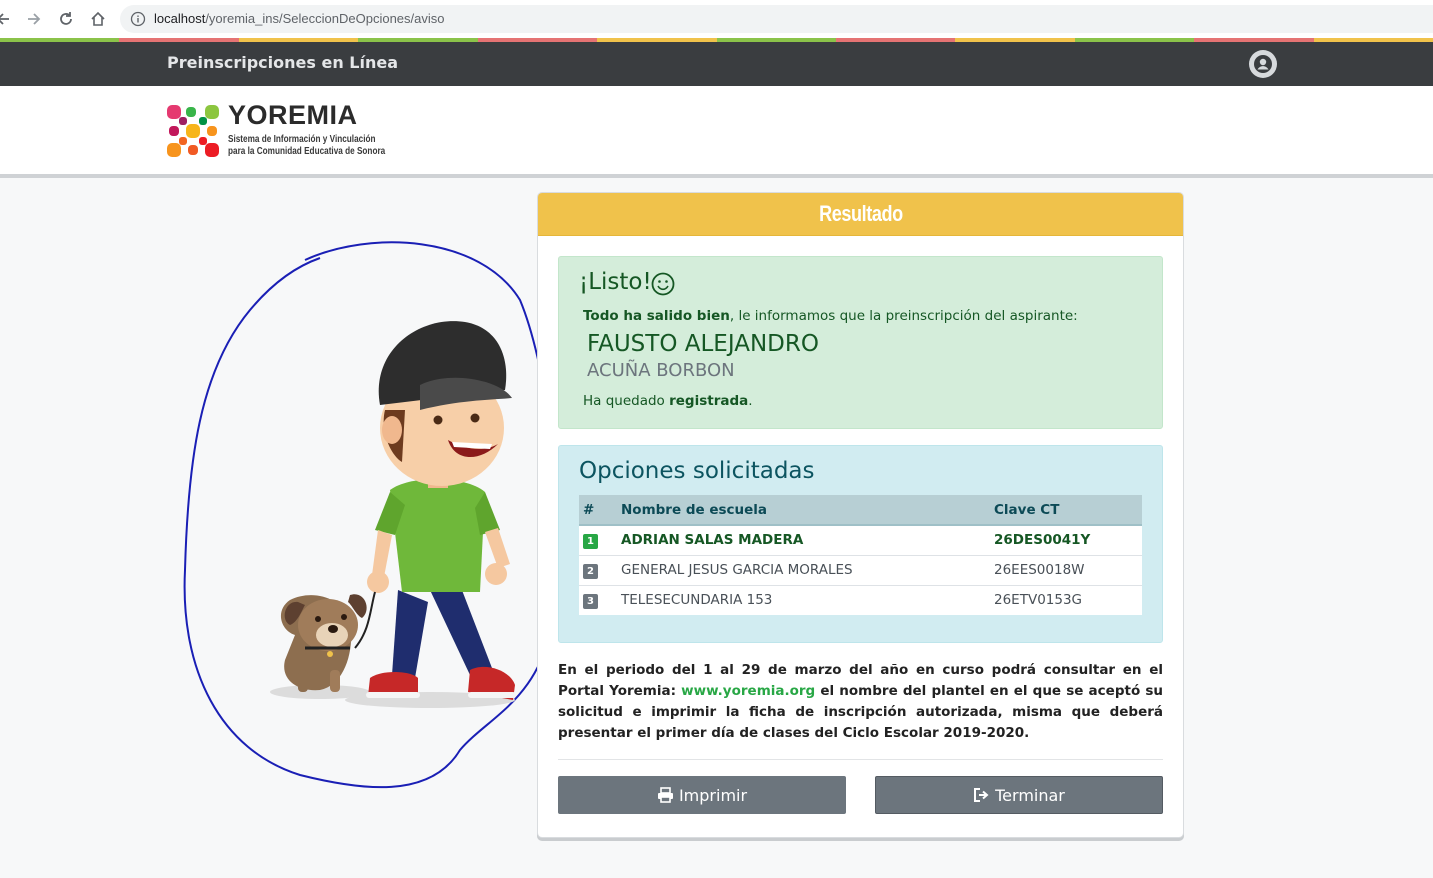 This screenshot has width=1433, height=878. Describe the element at coordinates (703, 344) in the screenshot. I see `applicant-first-name: FAUSTO ALEJANDRO` at that location.